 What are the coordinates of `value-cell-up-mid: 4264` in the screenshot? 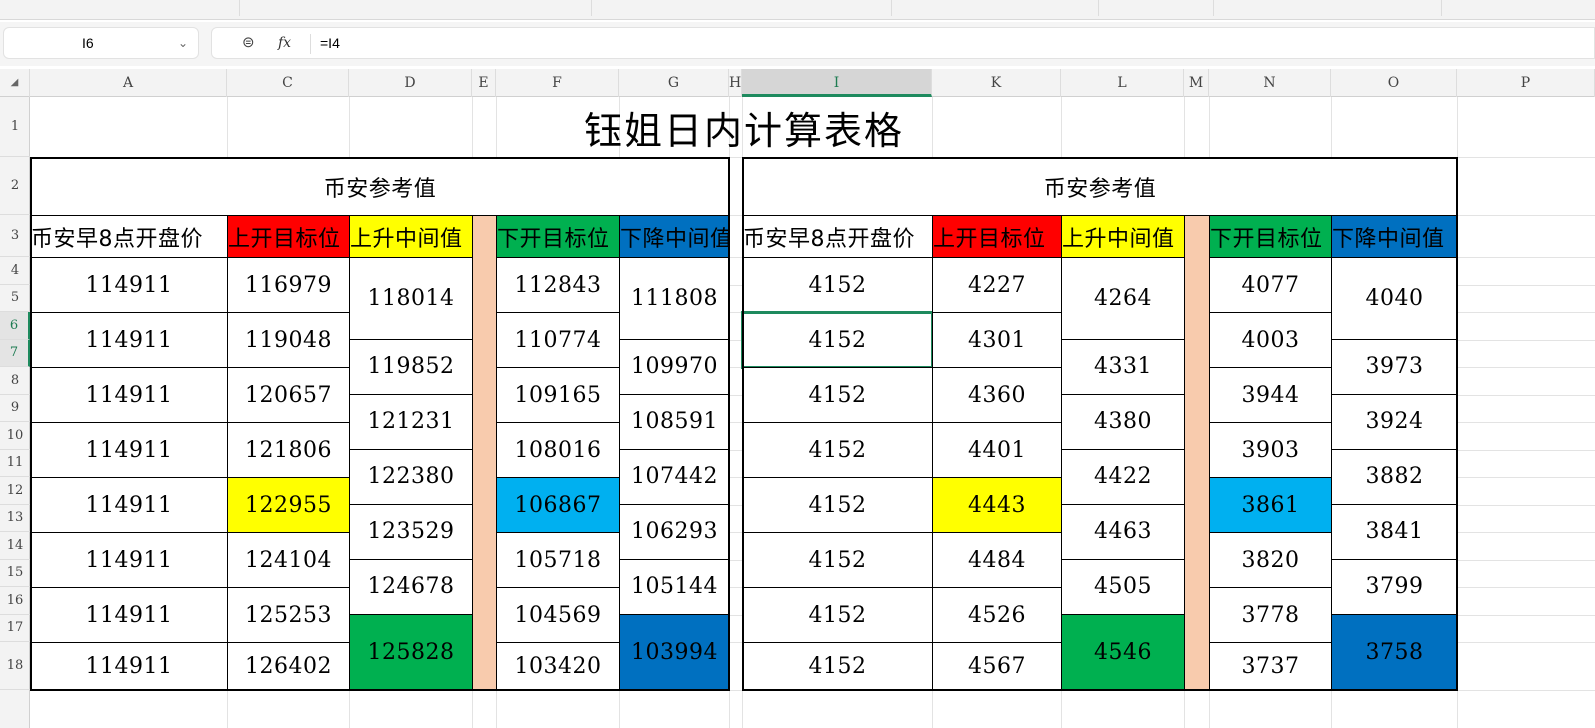 It's located at (1123, 298).